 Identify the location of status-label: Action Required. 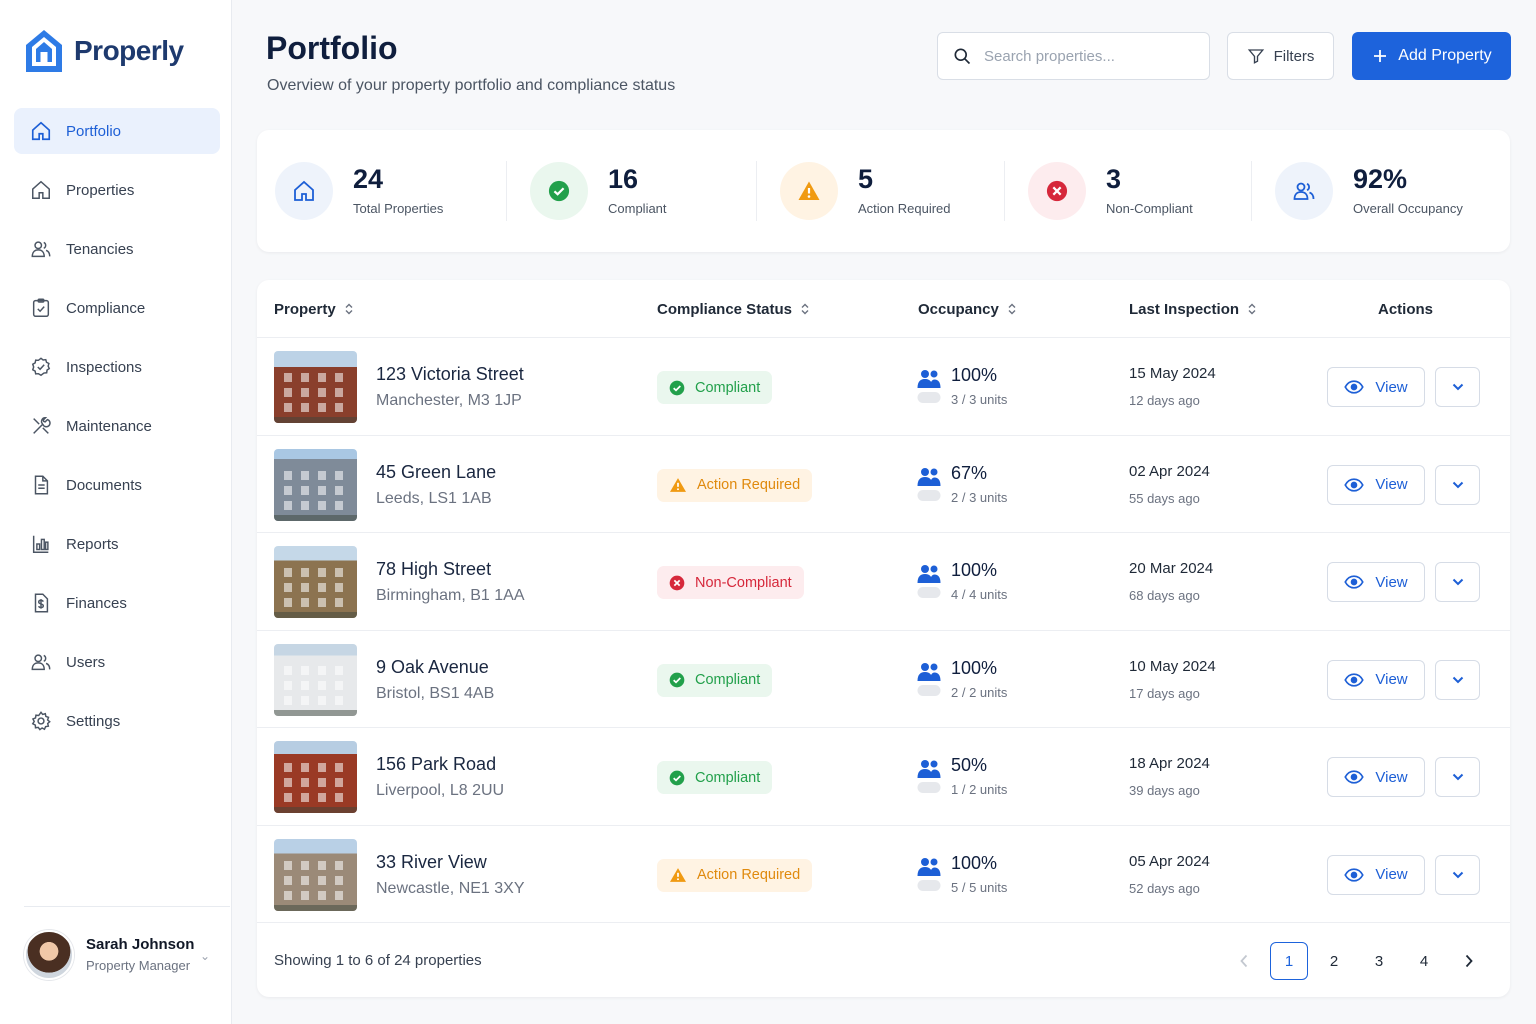
(749, 875).